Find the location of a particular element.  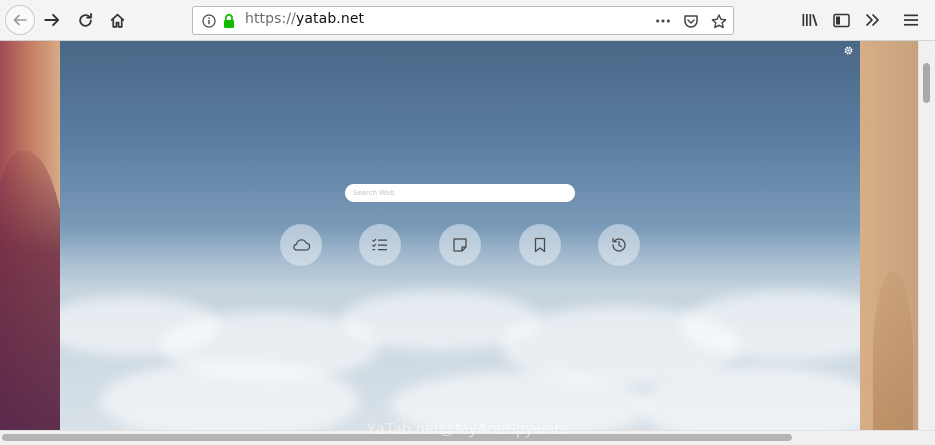

forward-button is located at coordinates (52, 20).